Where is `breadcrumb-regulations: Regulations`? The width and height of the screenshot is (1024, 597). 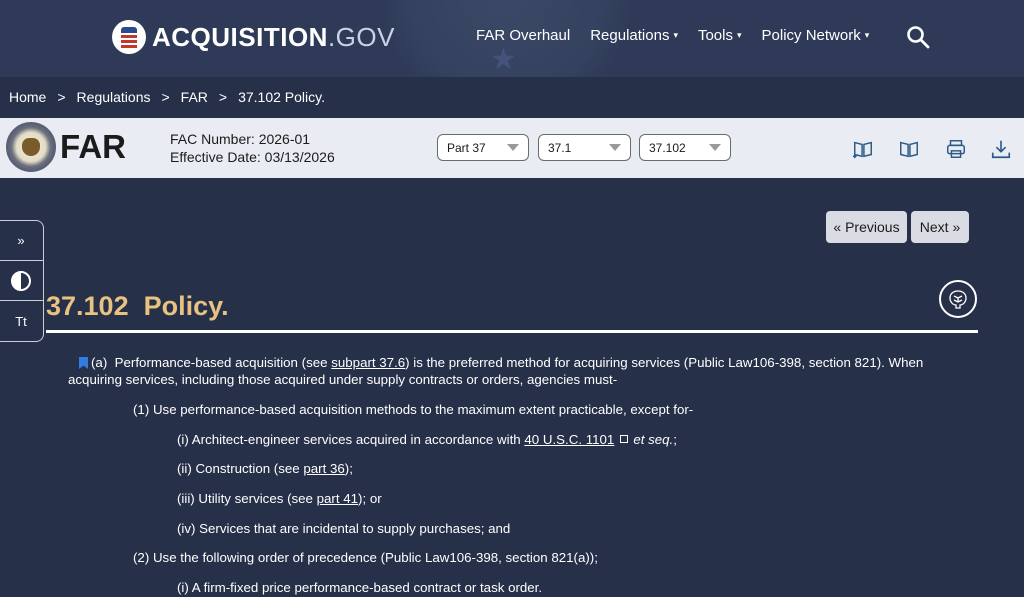
breadcrumb-regulations: Regulations is located at coordinates (114, 97).